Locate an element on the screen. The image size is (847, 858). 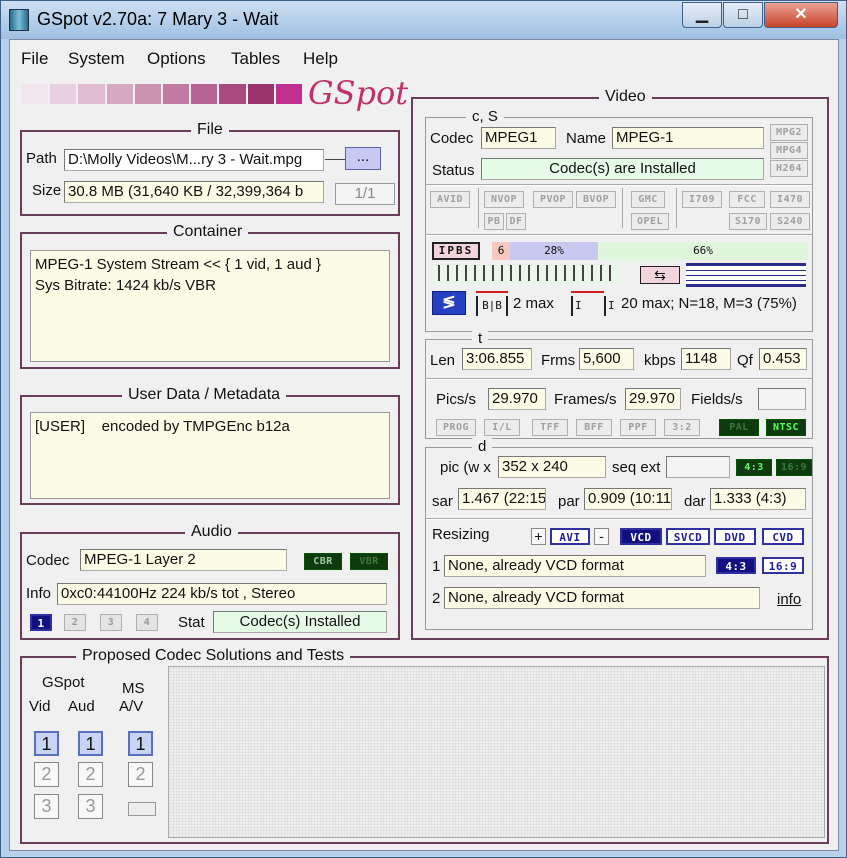
userdata-memo: [USER] encoded by TMPGEnc b12a is located at coordinates (210, 455).